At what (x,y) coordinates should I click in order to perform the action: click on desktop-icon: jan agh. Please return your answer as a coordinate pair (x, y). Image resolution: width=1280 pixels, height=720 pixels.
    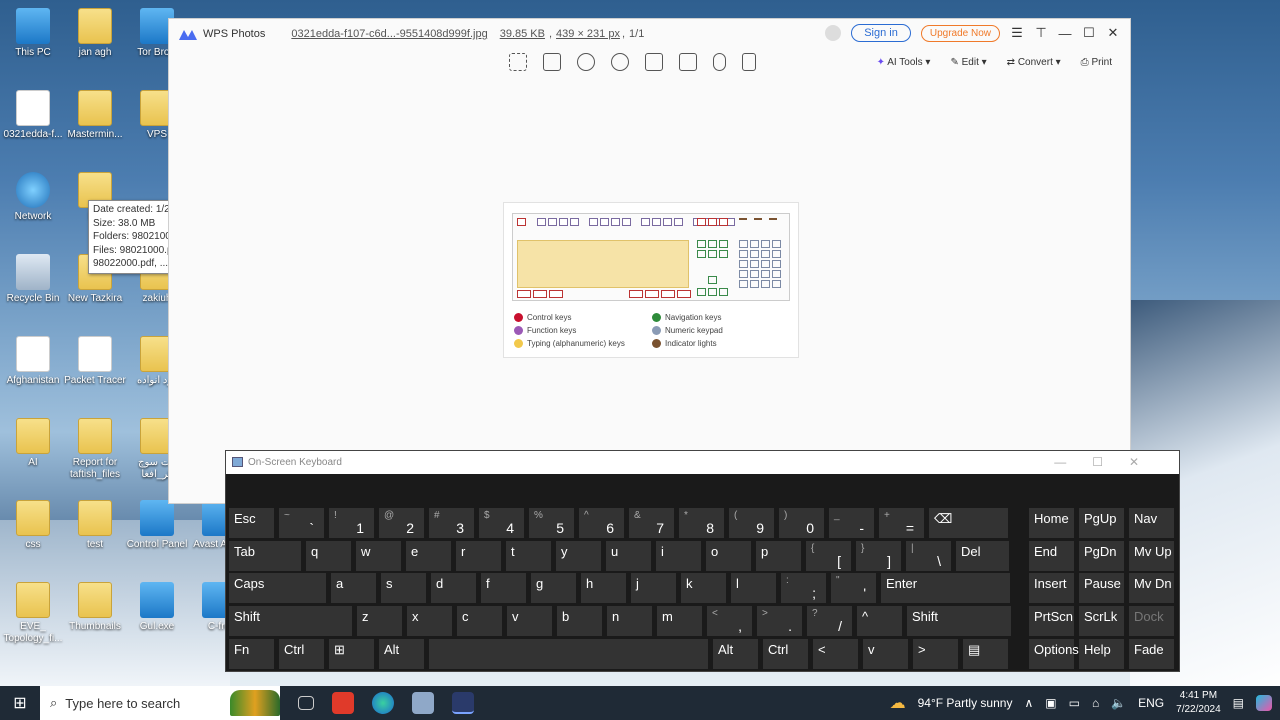
    Looking at the image, I should click on (95, 33).